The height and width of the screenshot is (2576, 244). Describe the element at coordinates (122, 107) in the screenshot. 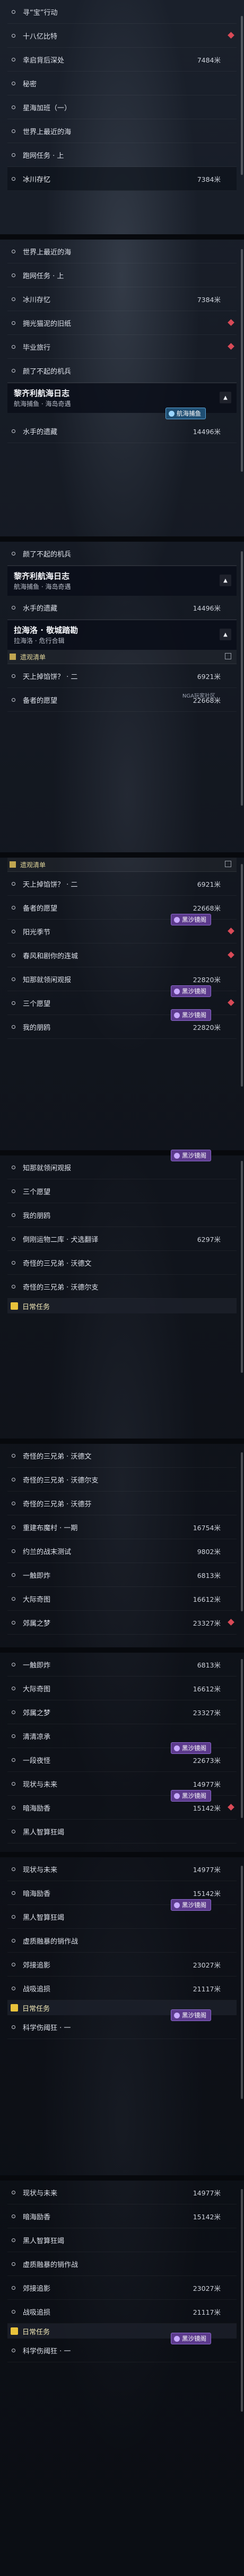

I see `quest-row: 星海加班（一）` at that location.